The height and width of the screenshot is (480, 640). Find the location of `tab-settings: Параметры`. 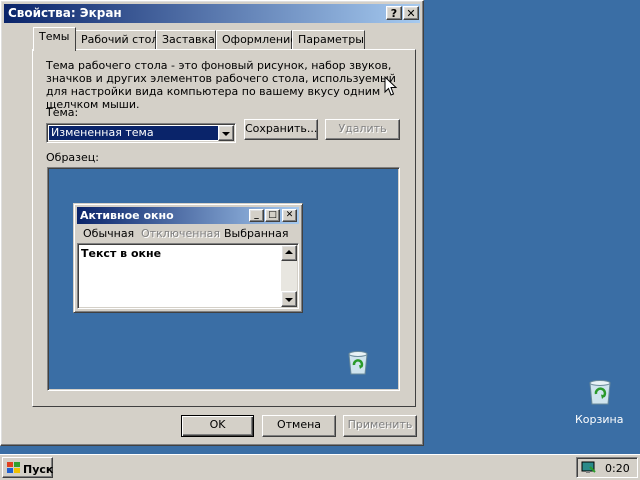

tab-settings: Параметры is located at coordinates (328, 40).